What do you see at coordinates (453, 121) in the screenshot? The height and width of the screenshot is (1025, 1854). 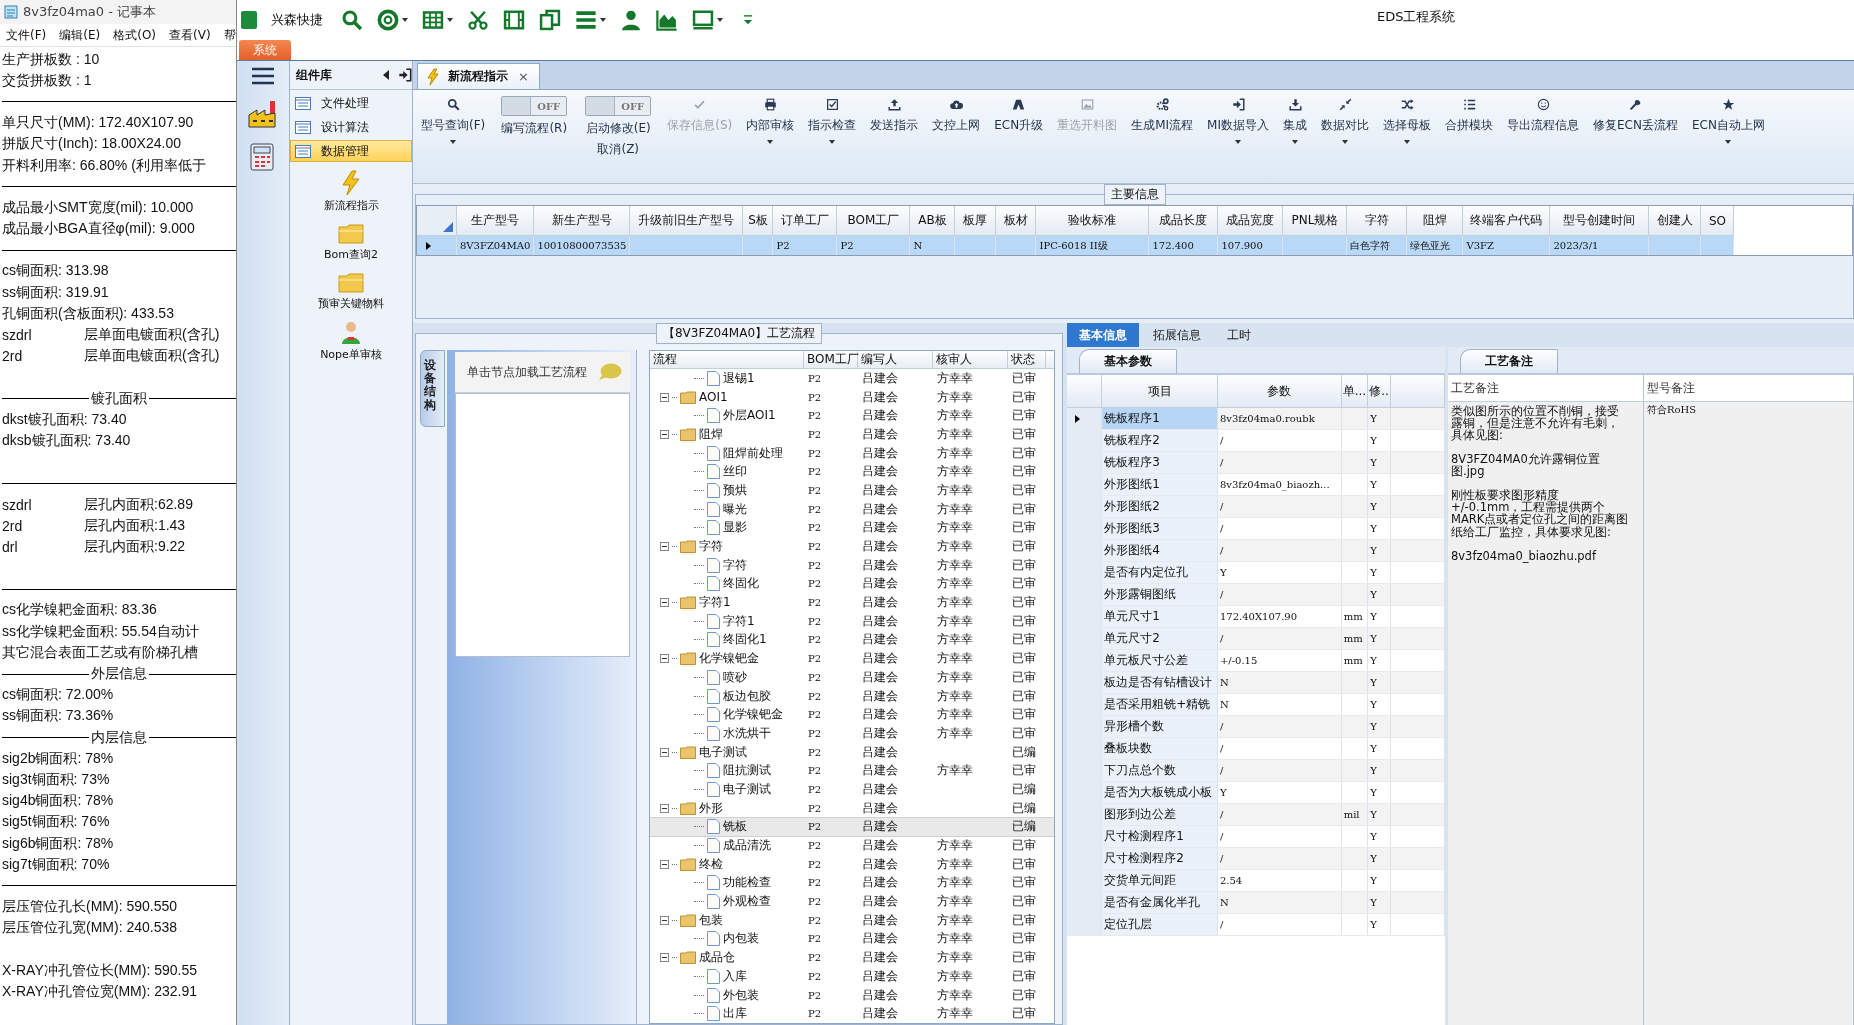 I see `toolbar-button: 型号查询(F)` at bounding box center [453, 121].